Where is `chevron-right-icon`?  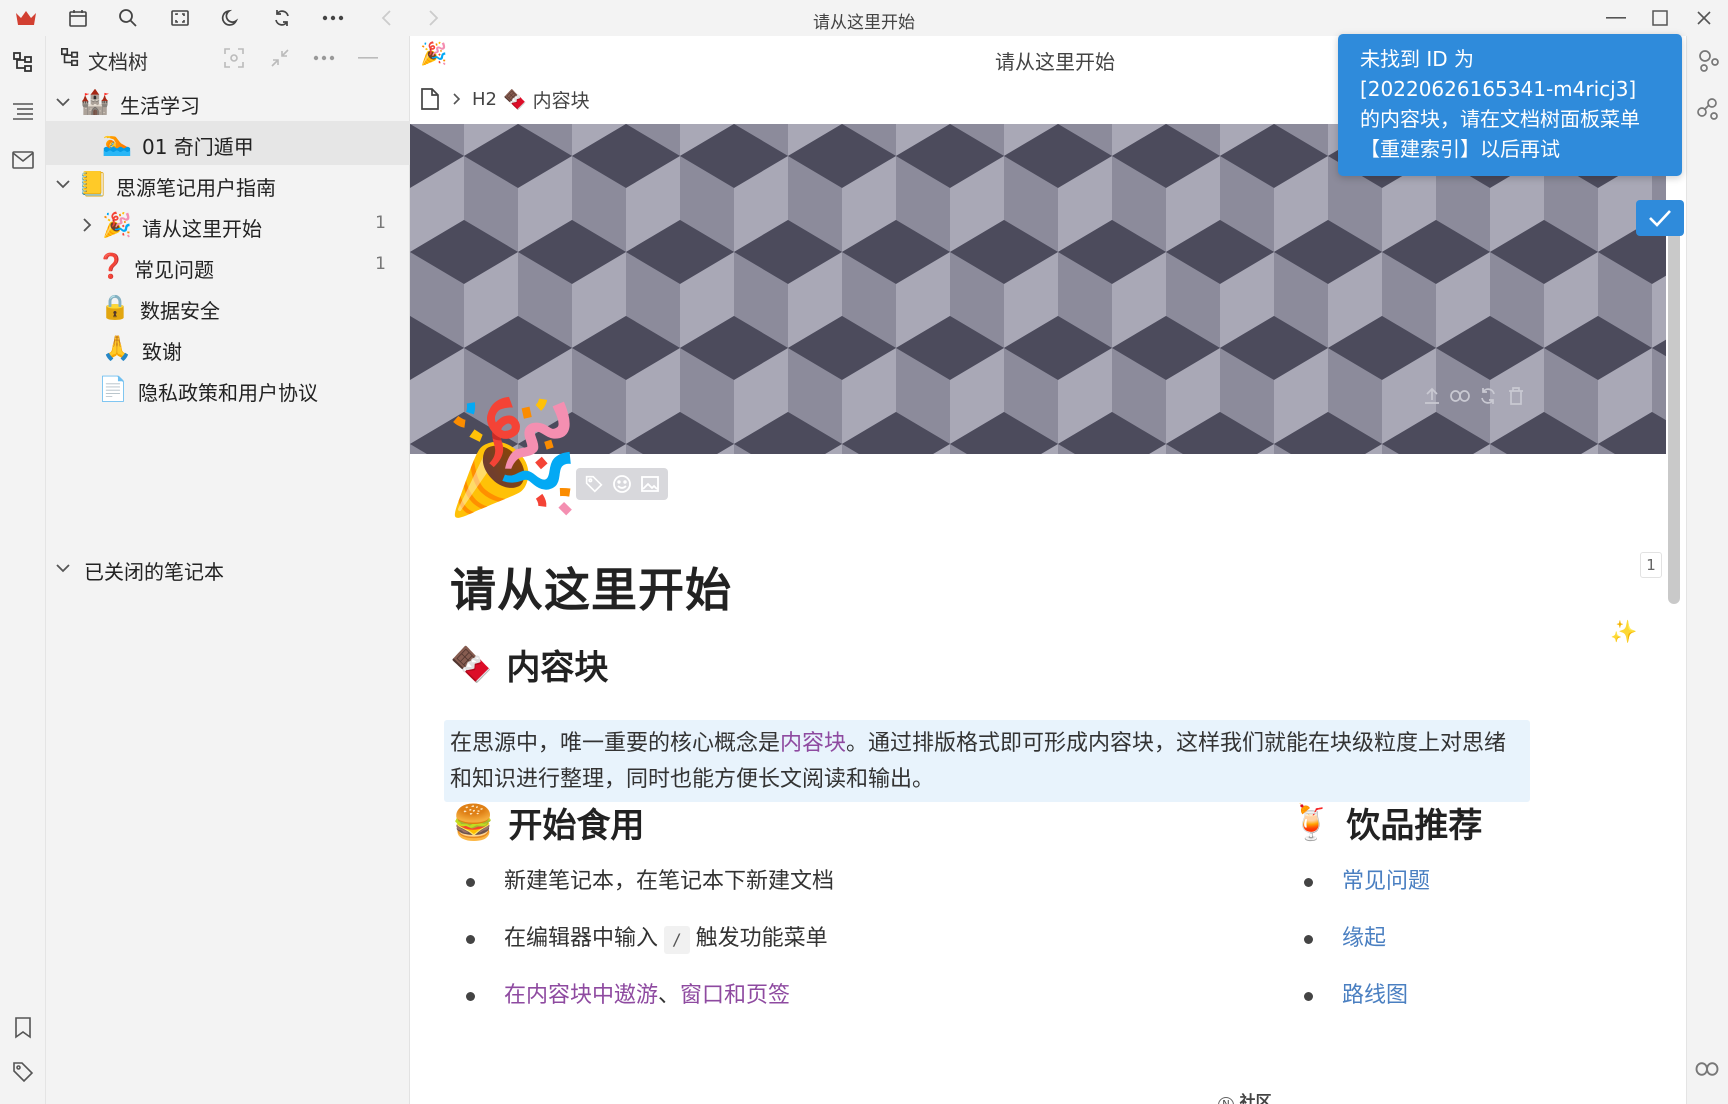 chevron-right-icon is located at coordinates (88, 225).